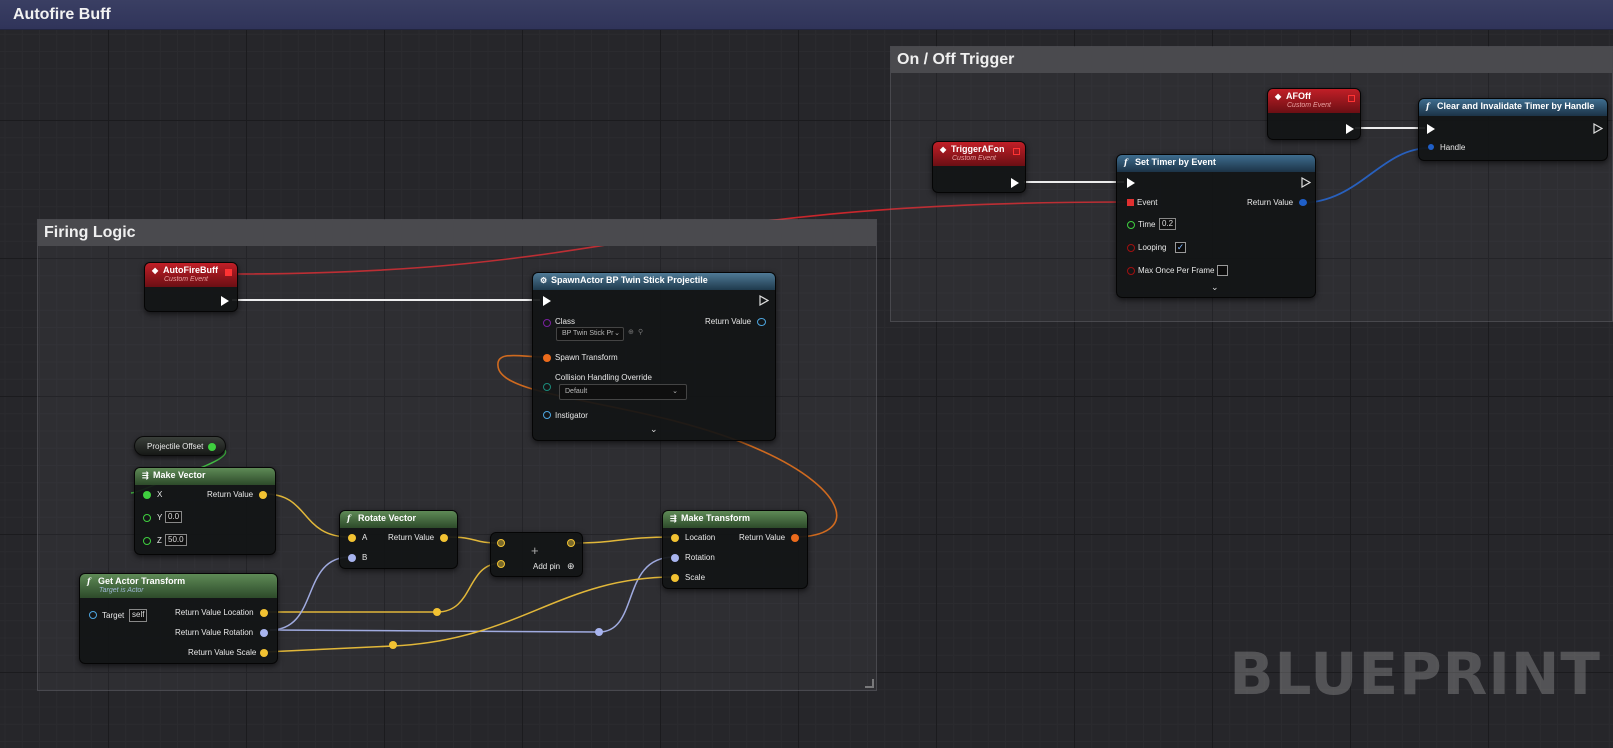 This screenshot has width=1613, height=748. What do you see at coordinates (1314, 114) in the screenshot?
I see `node-afoff-event: ◆ AFOff Custom Event` at bounding box center [1314, 114].